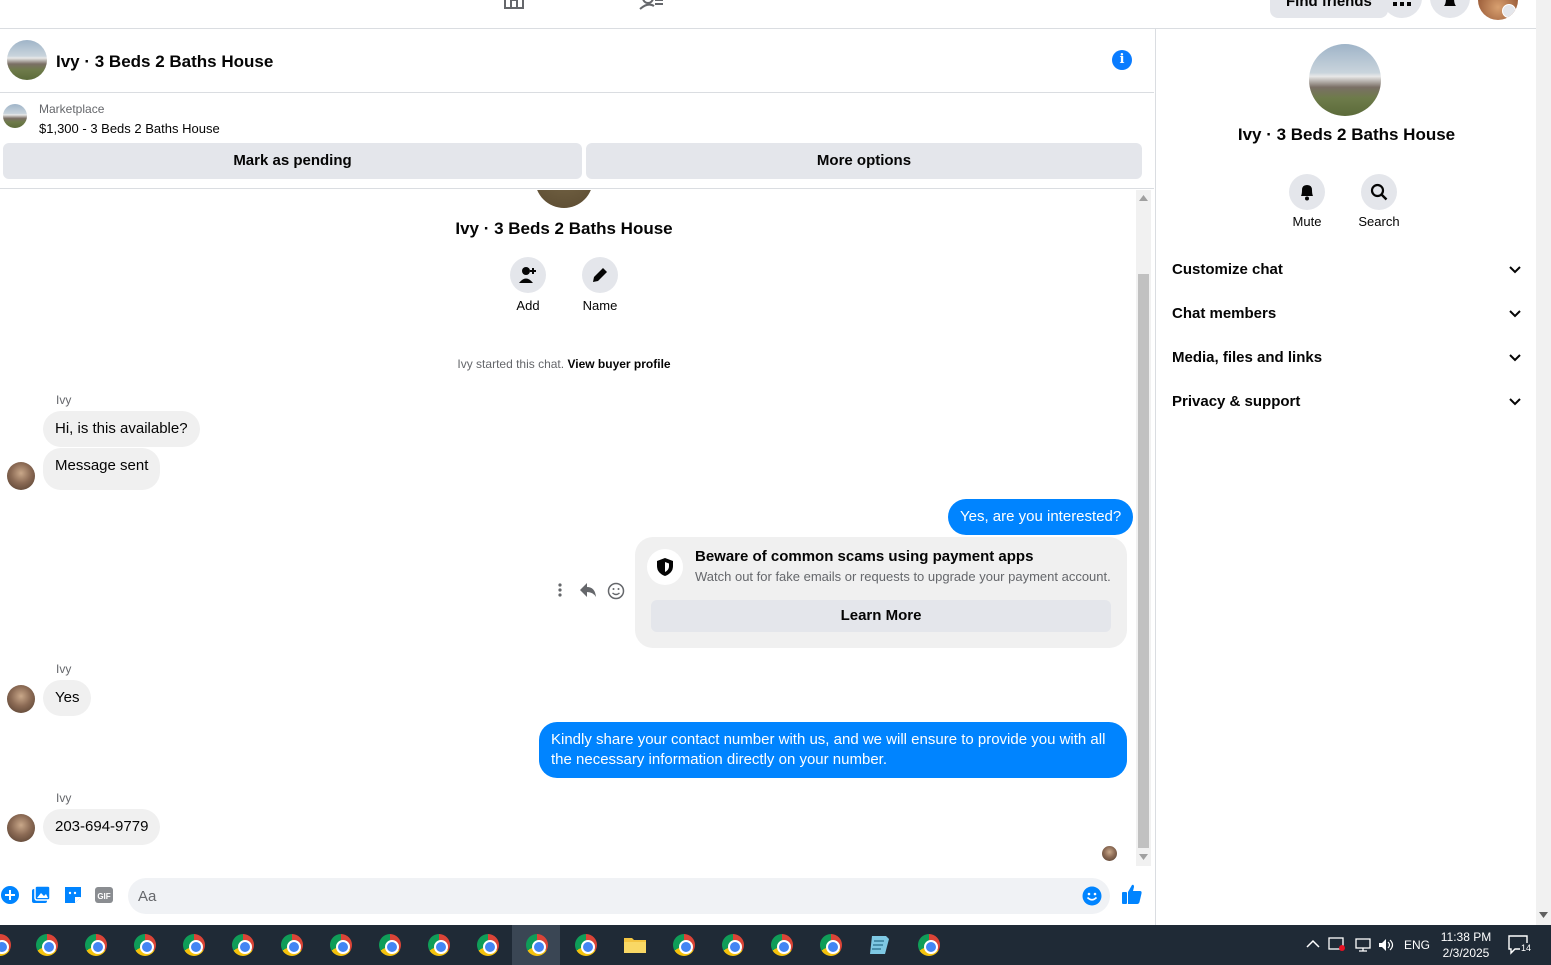 The width and height of the screenshot is (1551, 965). I want to click on react-emoji-icon, so click(616, 591).